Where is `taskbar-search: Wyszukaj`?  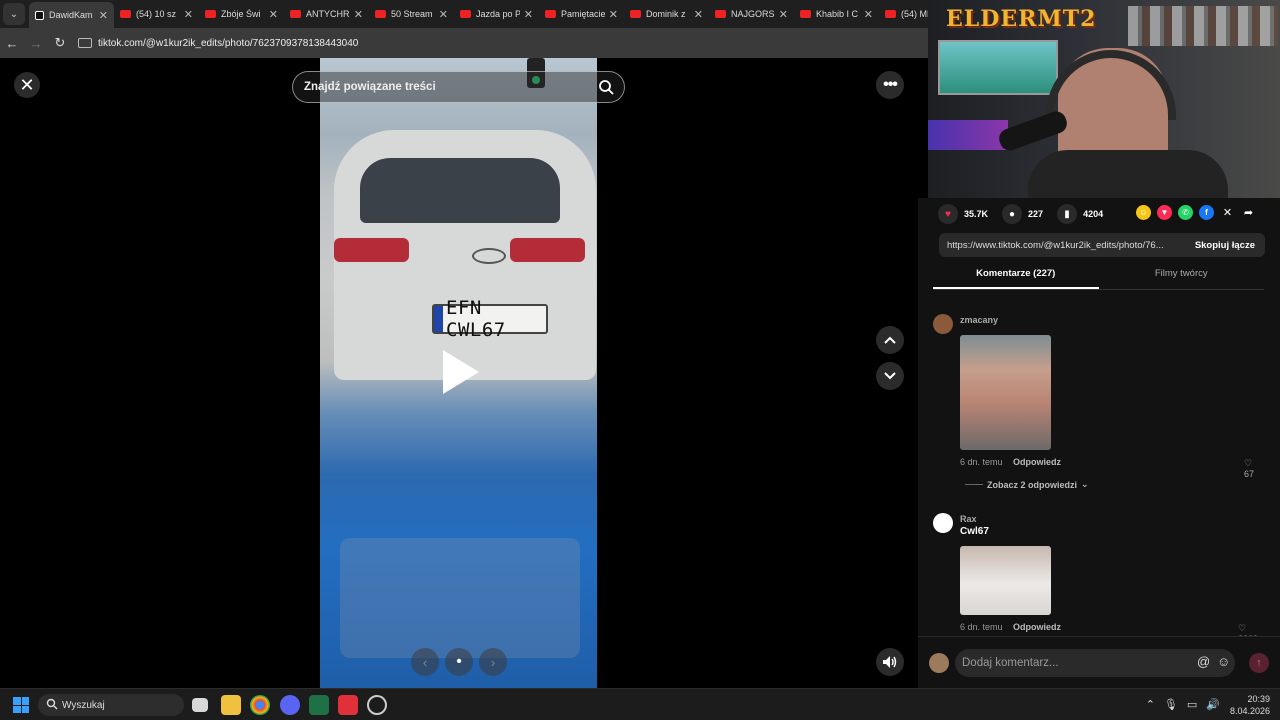 taskbar-search: Wyszukaj is located at coordinates (111, 705).